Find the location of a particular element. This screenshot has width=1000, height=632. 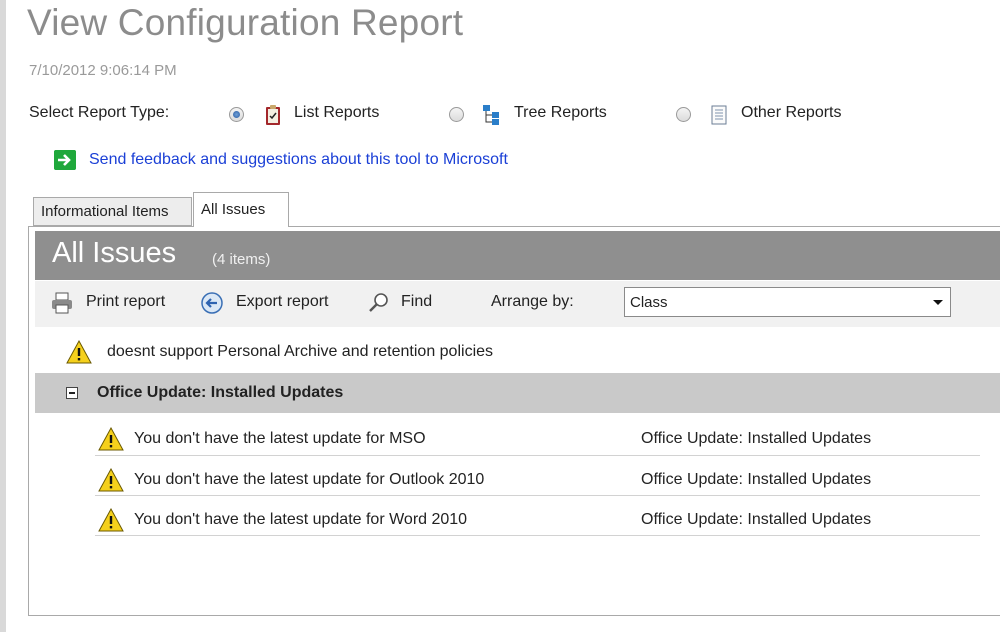

collapse-toggle-icon is located at coordinates (72, 393).